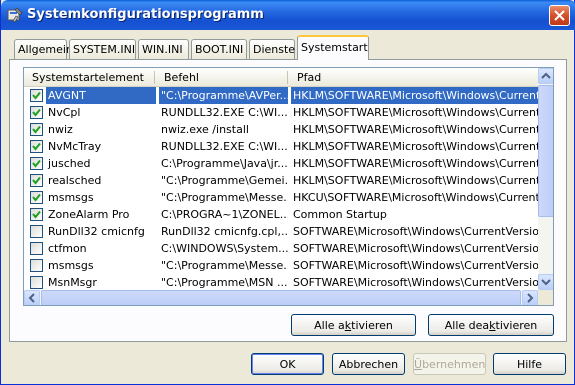 The height and width of the screenshot is (385, 575). I want to click on column-header-path: Pfad, so click(413, 77).